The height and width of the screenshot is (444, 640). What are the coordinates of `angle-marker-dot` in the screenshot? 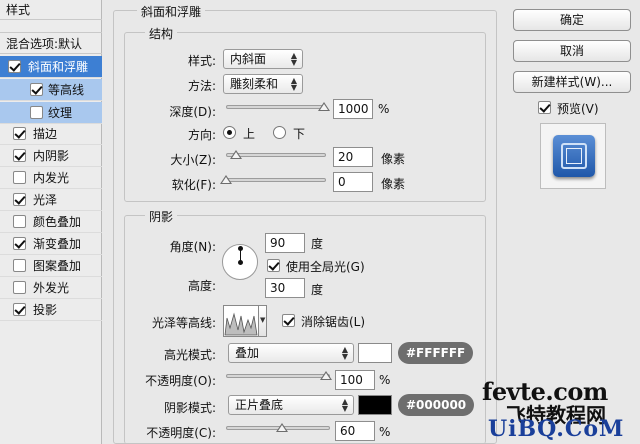 It's located at (240, 248).